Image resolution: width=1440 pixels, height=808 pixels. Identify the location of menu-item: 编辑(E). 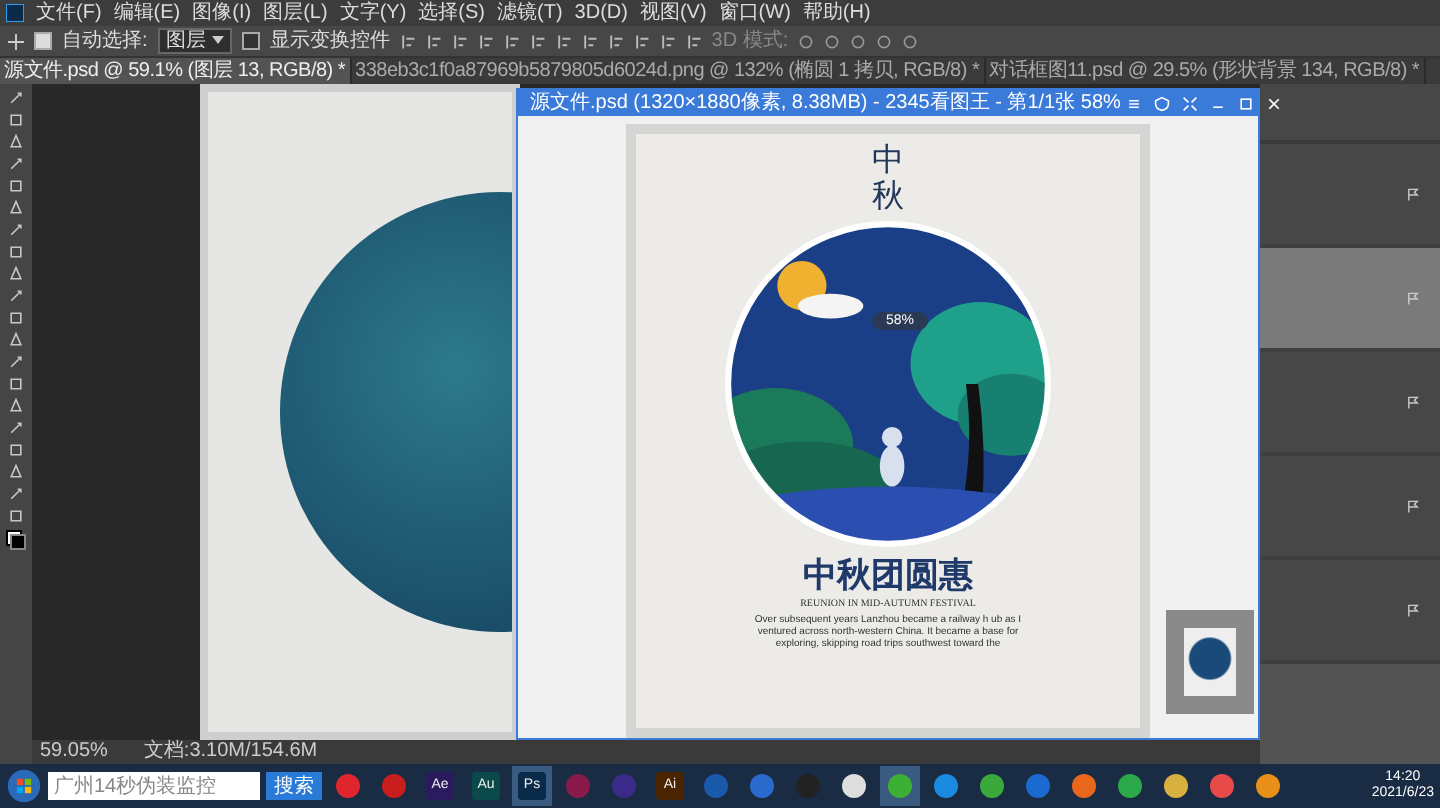
(147, 13).